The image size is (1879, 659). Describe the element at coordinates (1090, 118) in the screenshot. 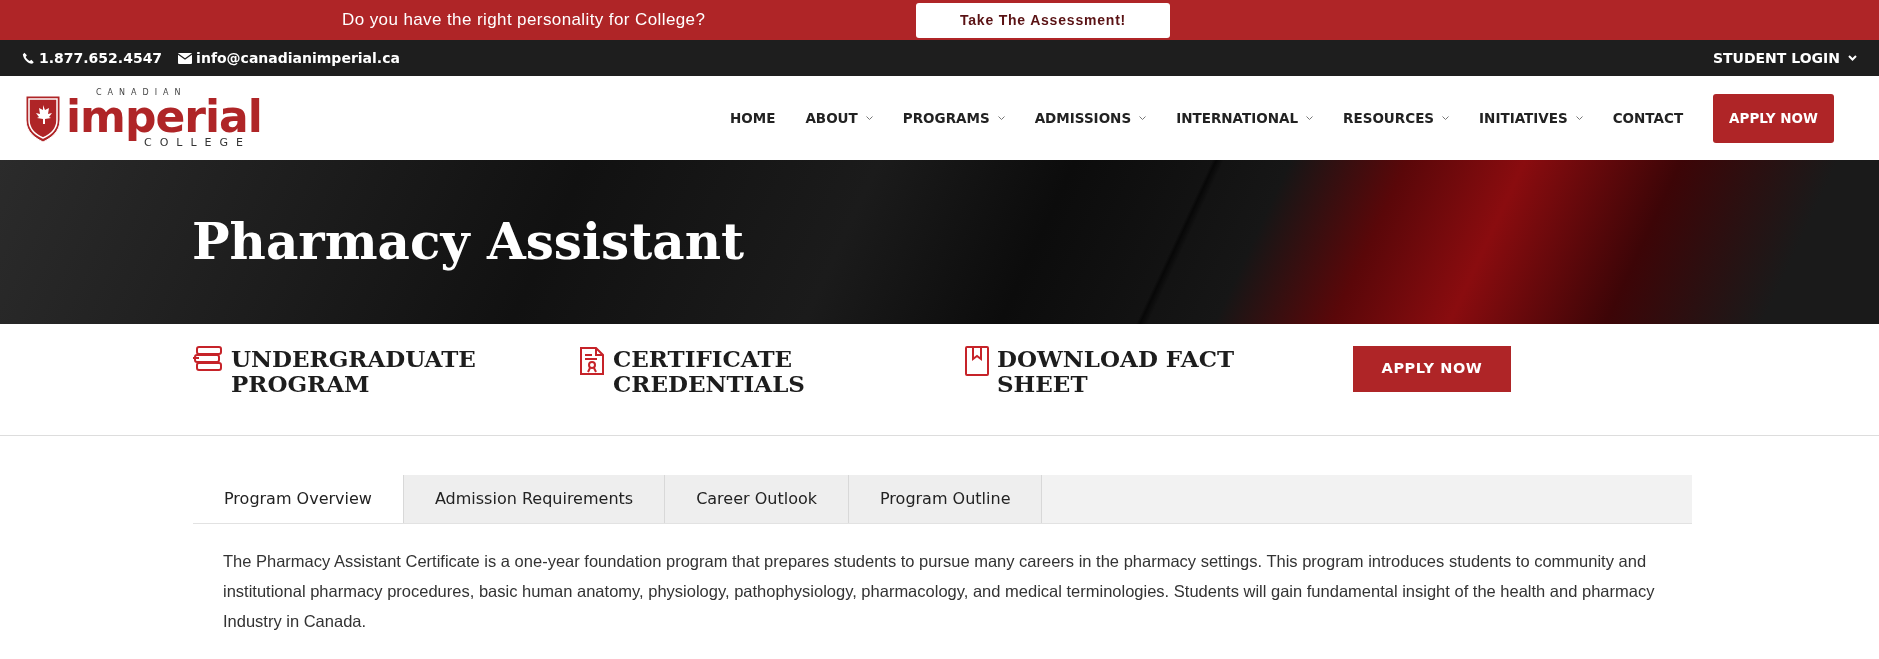

I see `nav-link: ADMISSIONS` at that location.